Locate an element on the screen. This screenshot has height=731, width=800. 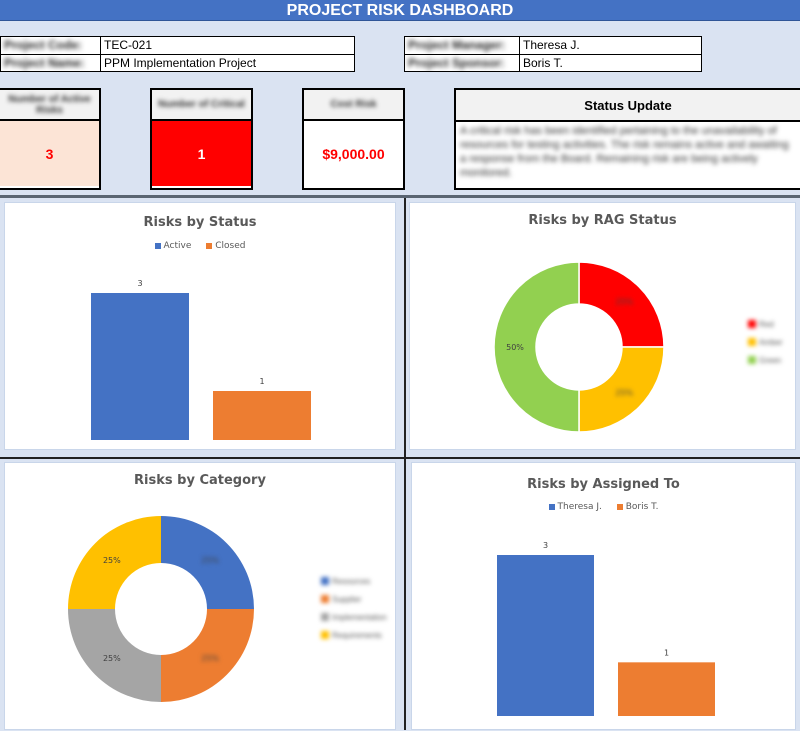
legend-item: Red is located at coordinates (765, 324).